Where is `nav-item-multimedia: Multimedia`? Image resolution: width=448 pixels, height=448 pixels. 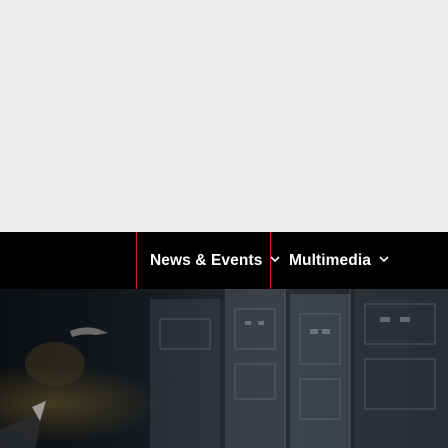 nav-item-multimedia: Multimedia is located at coordinates (368, 260).